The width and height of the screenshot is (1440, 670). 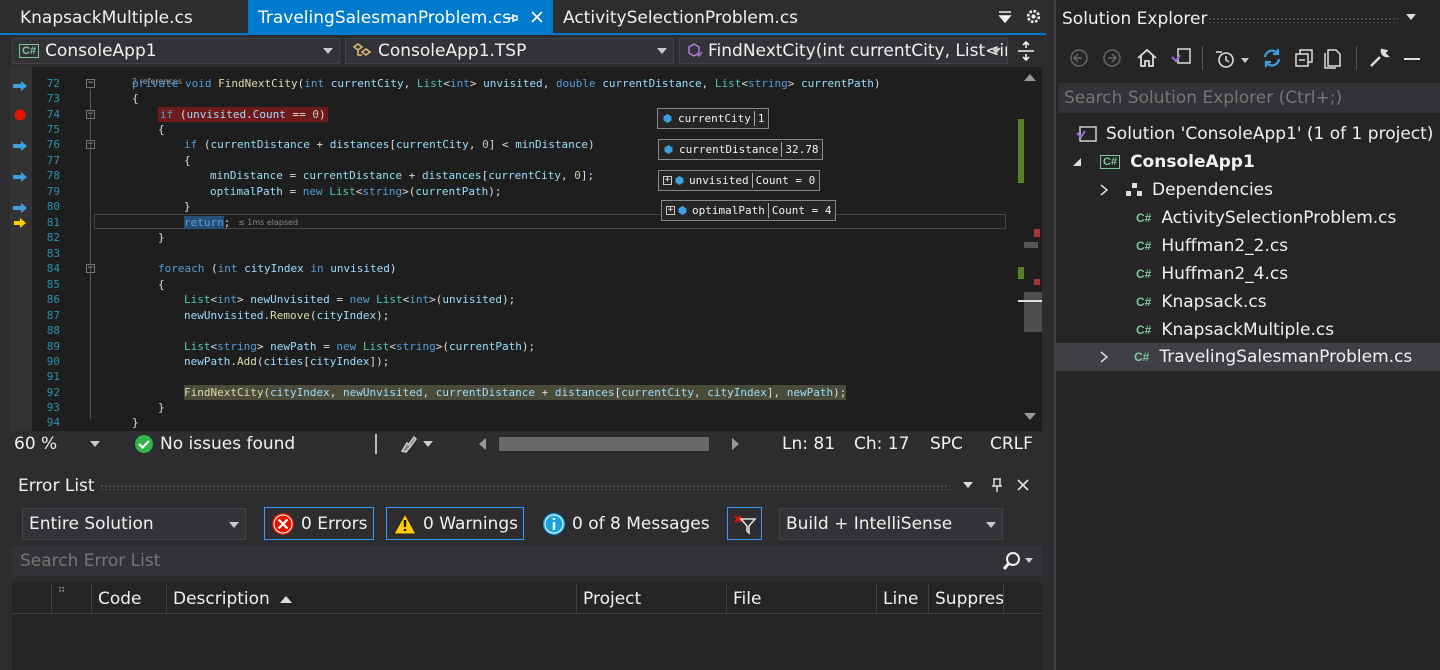 I want to click on tab-activity-selection: ActivitySelectionProblem.cs, so click(x=683, y=17).